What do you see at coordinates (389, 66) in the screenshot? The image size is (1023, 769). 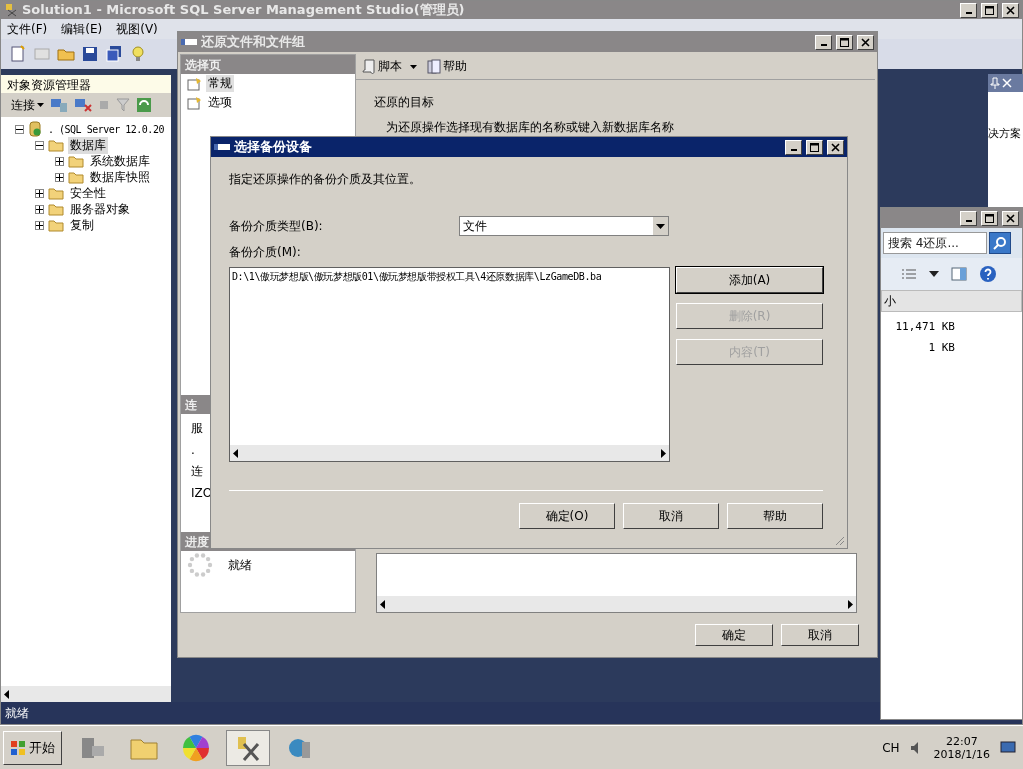 I see `script-dropdown: 脚本` at bounding box center [389, 66].